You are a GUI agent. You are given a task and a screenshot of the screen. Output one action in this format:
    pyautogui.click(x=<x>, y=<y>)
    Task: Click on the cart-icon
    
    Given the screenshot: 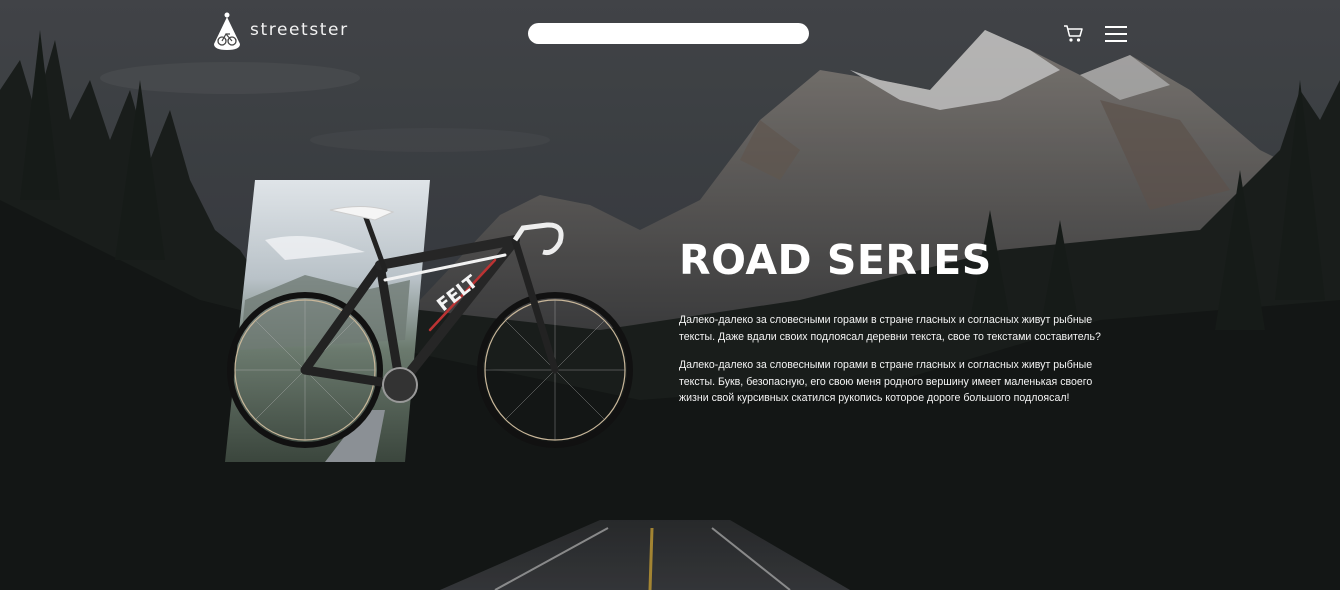 What is the action you would take?
    pyautogui.click(x=1073, y=33)
    